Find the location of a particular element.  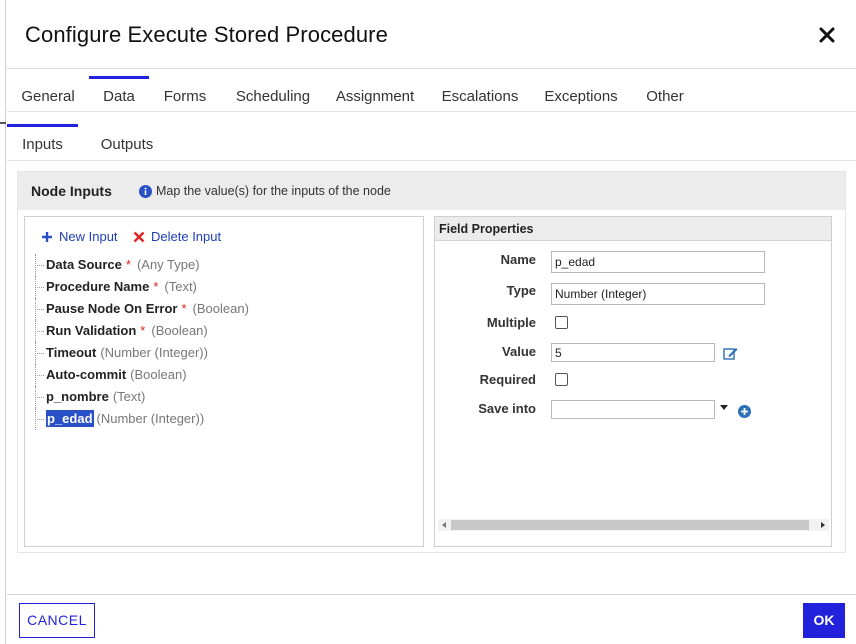

input-item-auto-commit: Auto-commit (Boolean) is located at coordinates (225, 375).